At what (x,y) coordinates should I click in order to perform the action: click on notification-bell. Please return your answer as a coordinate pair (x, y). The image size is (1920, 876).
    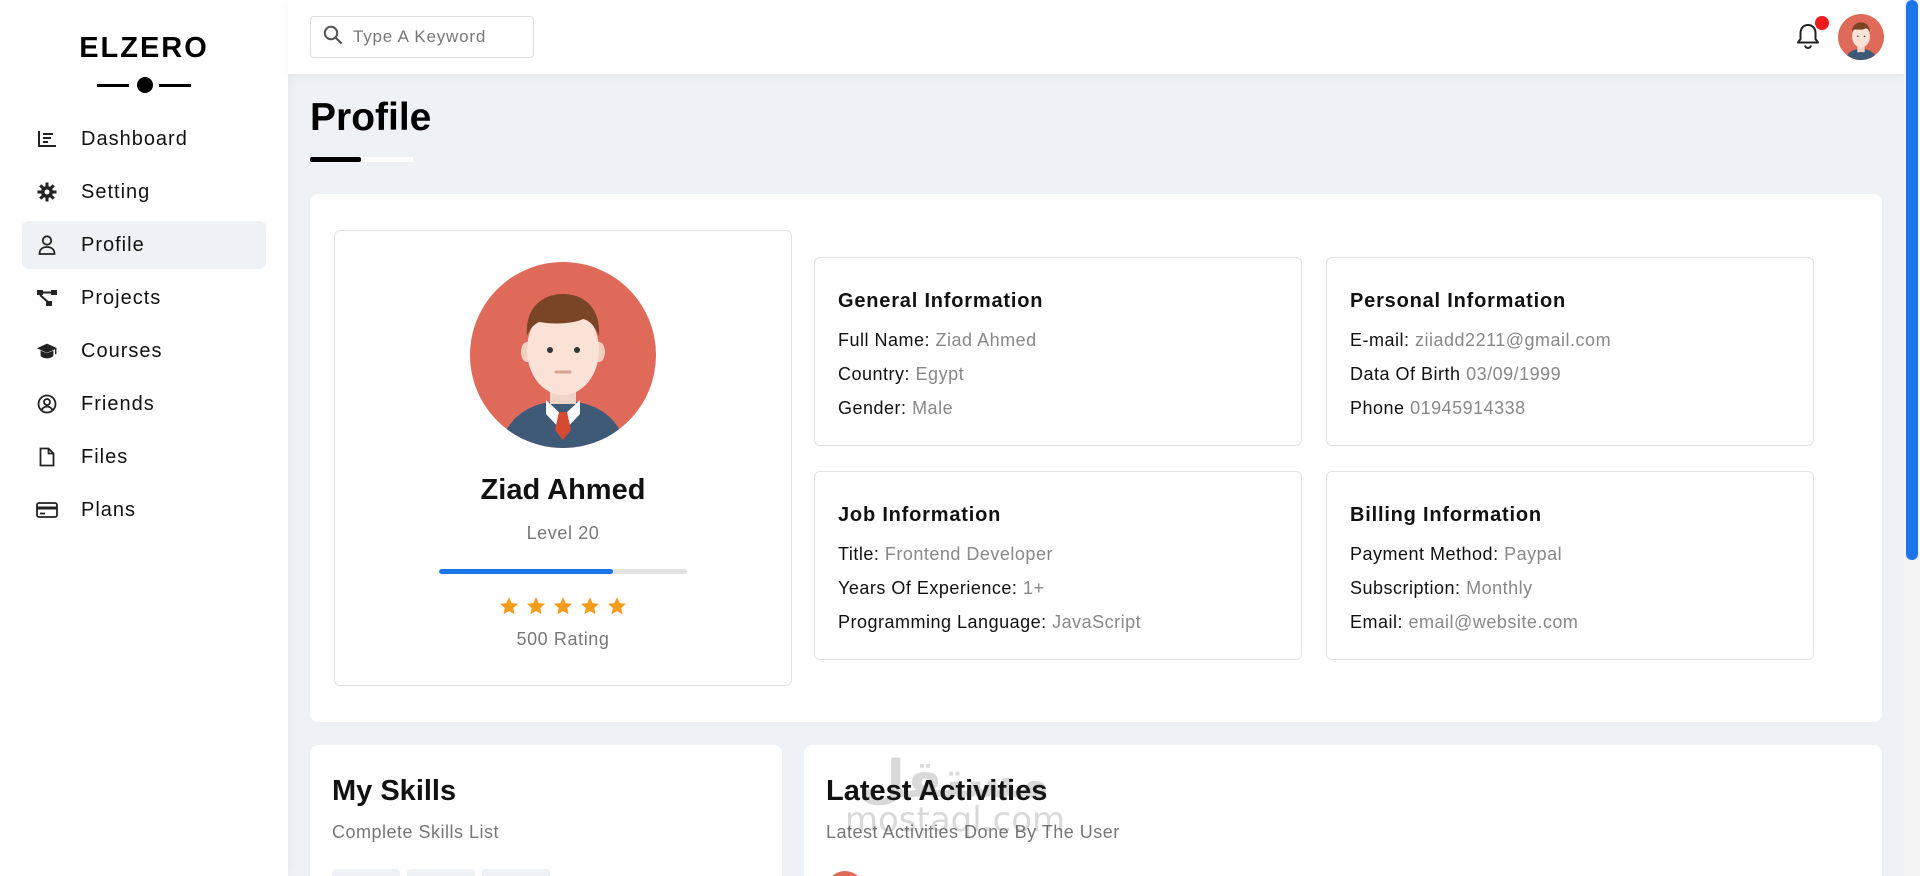
    Looking at the image, I should click on (1812, 34).